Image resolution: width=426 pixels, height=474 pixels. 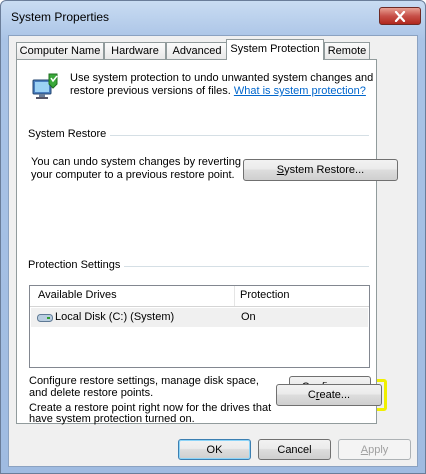 What do you see at coordinates (45, 318) in the screenshot?
I see `hard-drive-icon` at bounding box center [45, 318].